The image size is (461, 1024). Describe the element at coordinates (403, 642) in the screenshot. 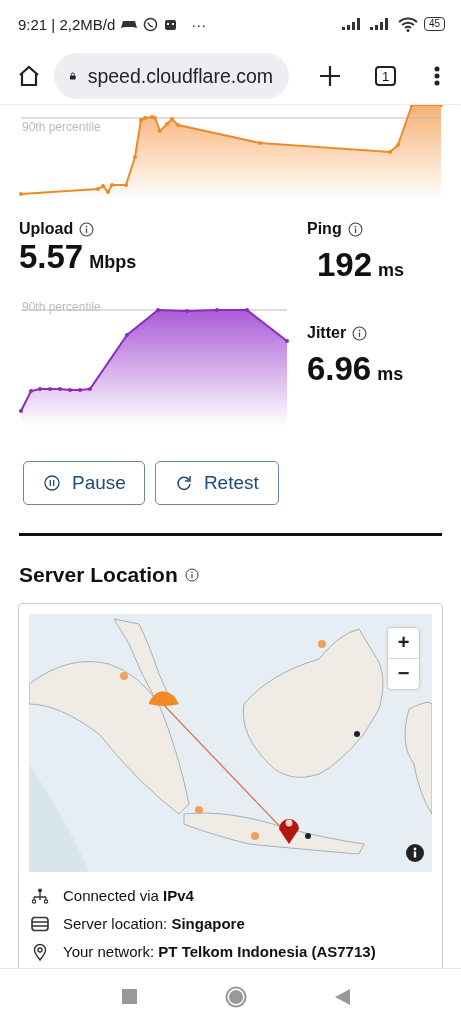

I see `zoom-in-button: +` at that location.